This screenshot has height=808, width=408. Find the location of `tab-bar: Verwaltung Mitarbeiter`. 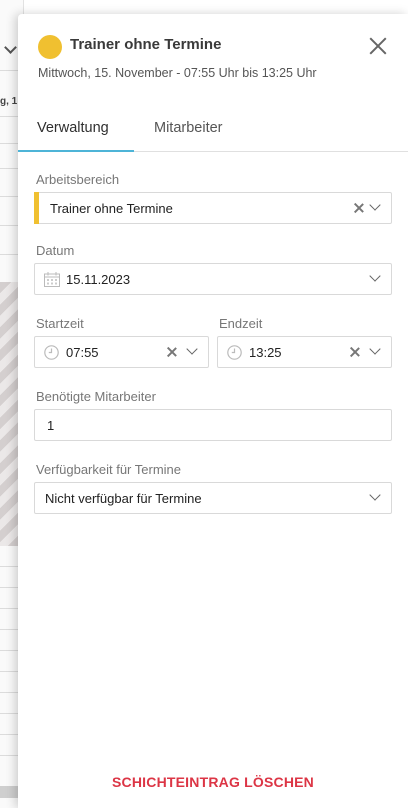

tab-bar: Verwaltung Mitarbeiter is located at coordinates (213, 133).